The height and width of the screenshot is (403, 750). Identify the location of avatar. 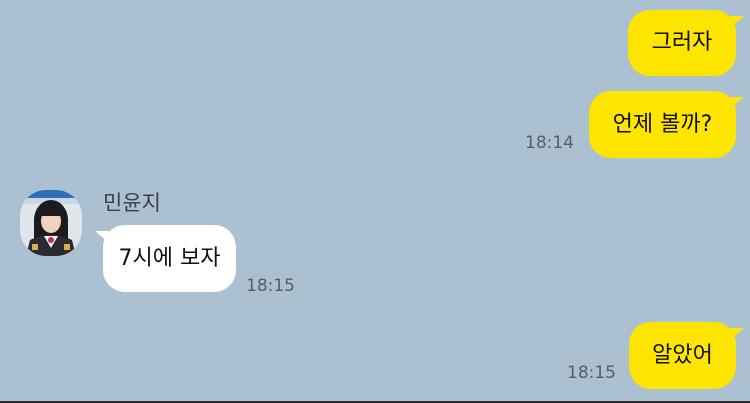
(51, 223).